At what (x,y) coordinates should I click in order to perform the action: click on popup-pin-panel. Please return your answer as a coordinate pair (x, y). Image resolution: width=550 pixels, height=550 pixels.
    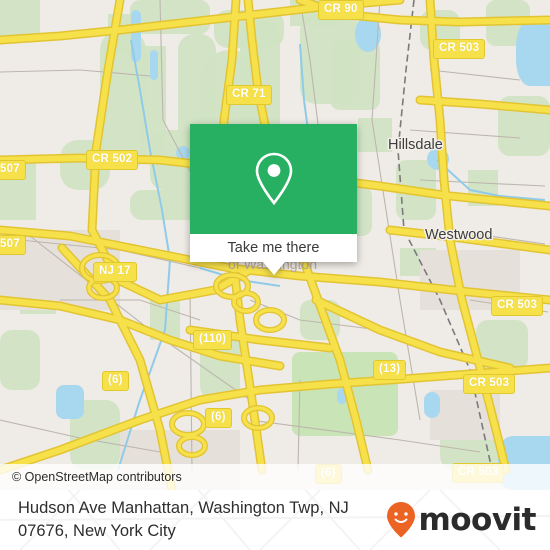
    Looking at the image, I should click on (273, 179).